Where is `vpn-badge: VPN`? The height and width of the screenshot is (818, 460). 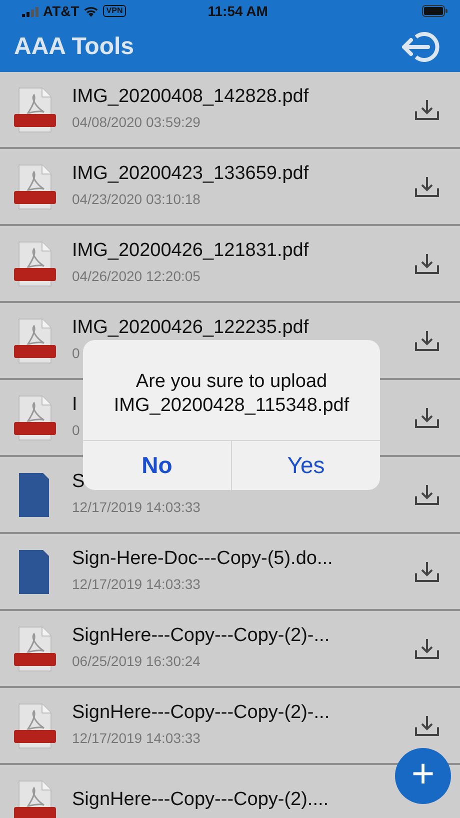
vpn-badge: VPN is located at coordinates (114, 11).